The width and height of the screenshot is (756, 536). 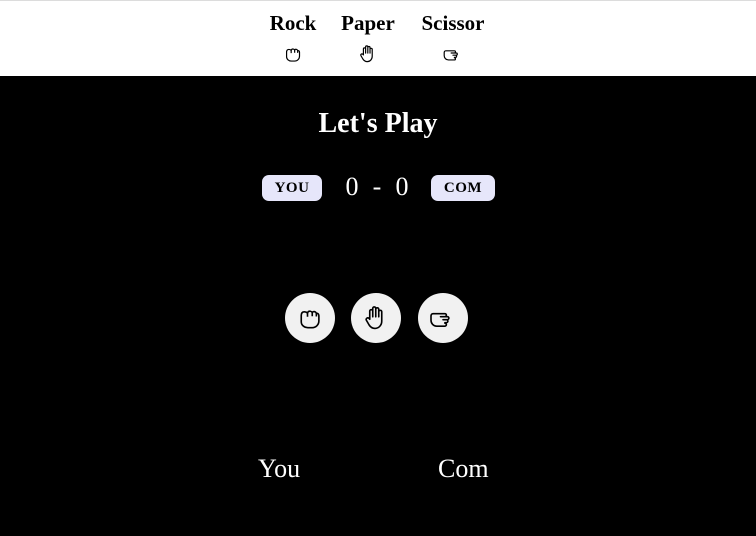 I want to click on page-title: Let's Play, so click(x=378, y=123).